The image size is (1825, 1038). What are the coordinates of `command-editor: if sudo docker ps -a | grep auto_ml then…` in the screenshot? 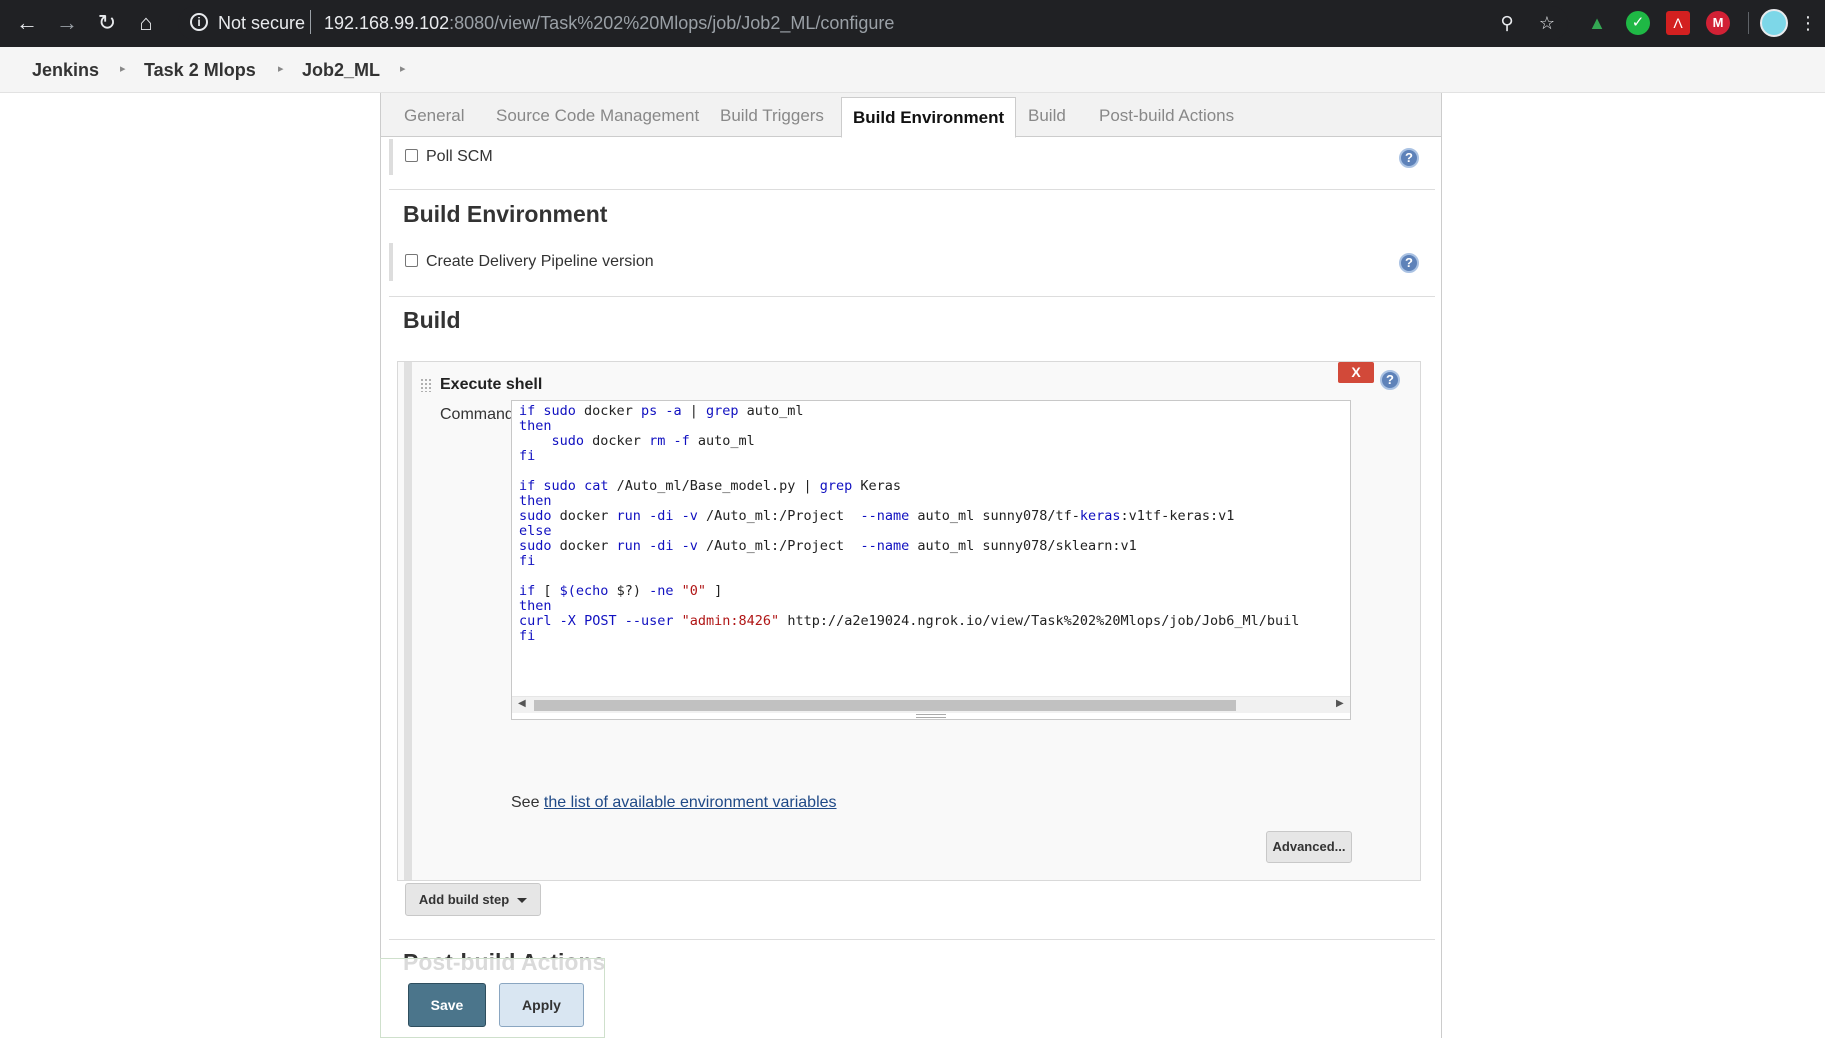 It's located at (931, 560).